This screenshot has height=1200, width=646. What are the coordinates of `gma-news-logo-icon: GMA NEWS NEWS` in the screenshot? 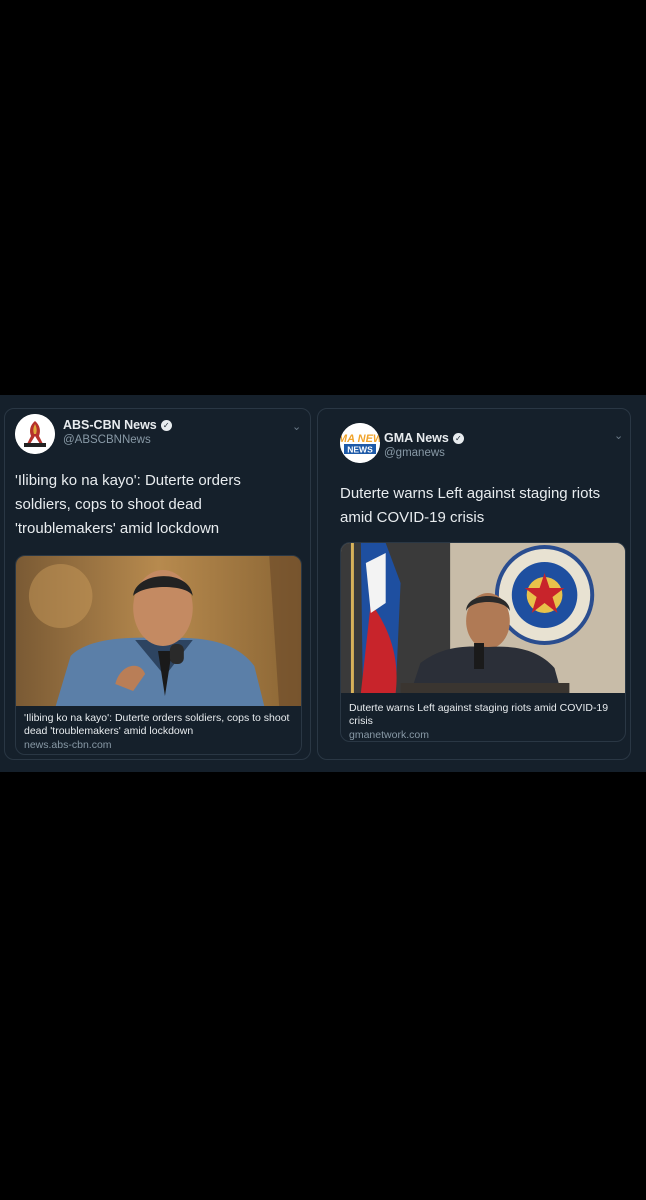 It's located at (360, 443).